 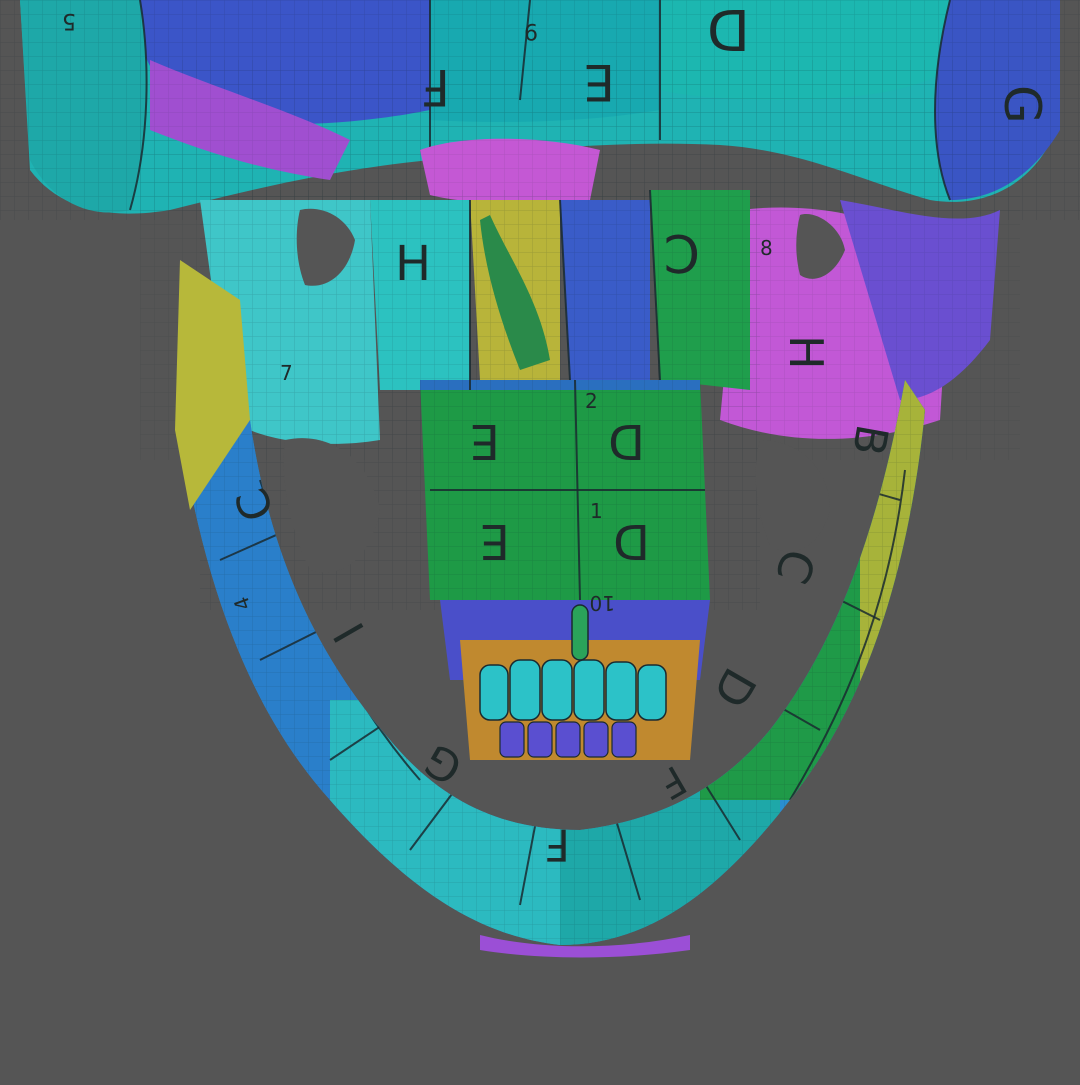 What do you see at coordinates (349, 632) in the screenshot?
I see `uv-label: I` at bounding box center [349, 632].